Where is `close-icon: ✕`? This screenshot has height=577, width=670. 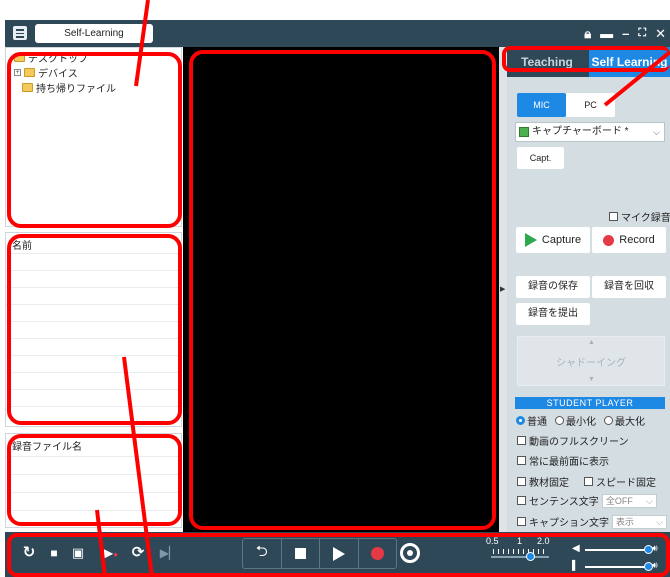
close-icon: ✕ is located at coordinates (660, 33).